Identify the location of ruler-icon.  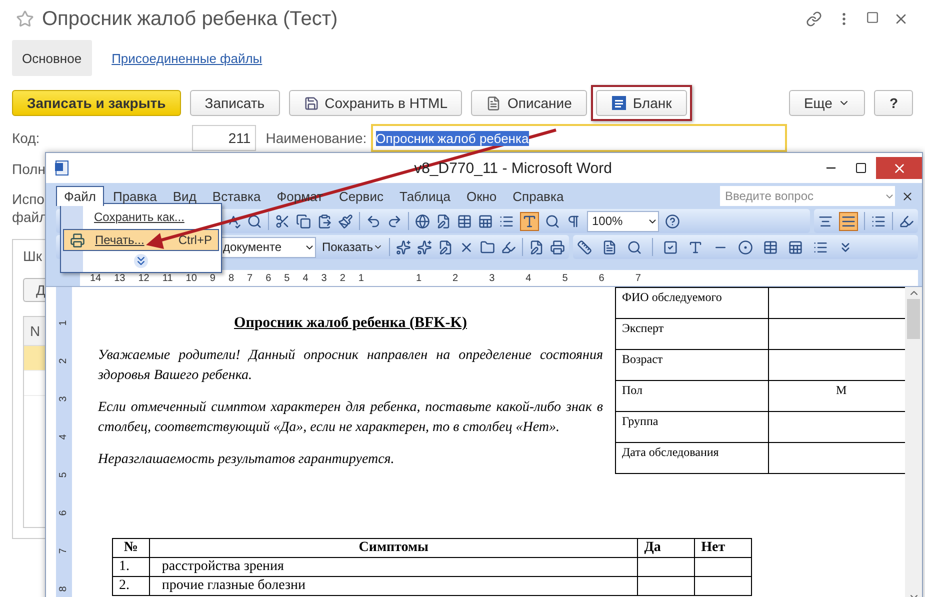
(584, 247).